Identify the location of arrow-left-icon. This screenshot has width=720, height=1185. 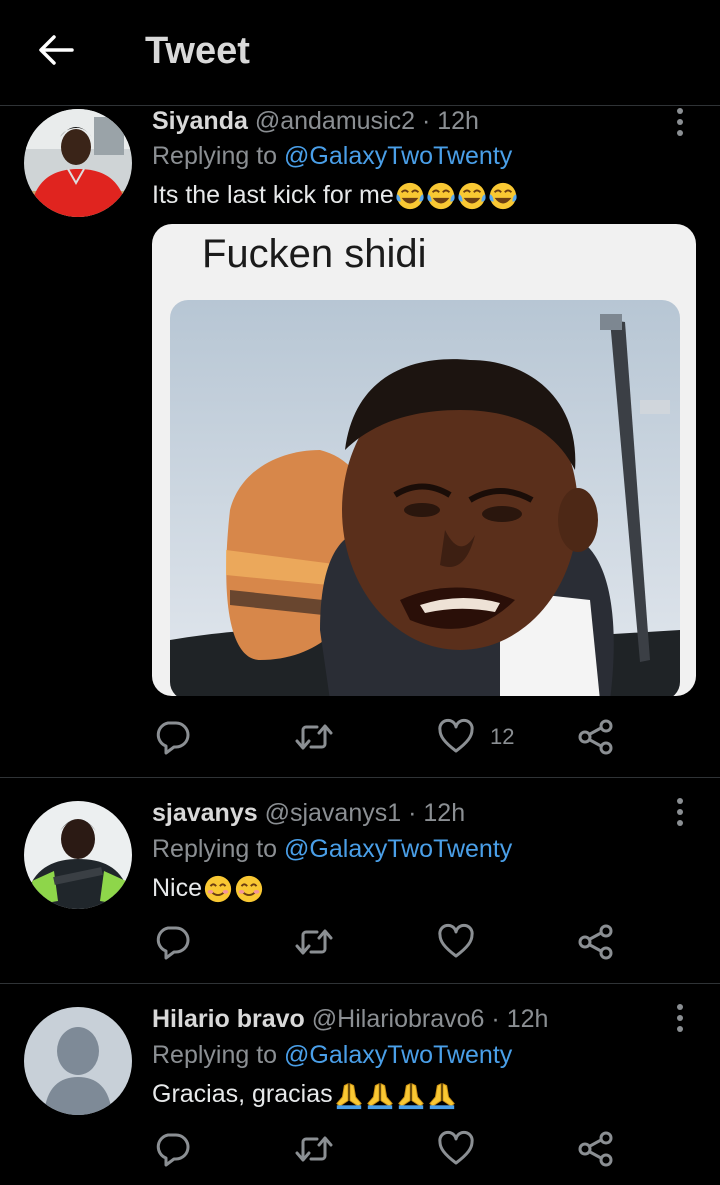
(56, 50).